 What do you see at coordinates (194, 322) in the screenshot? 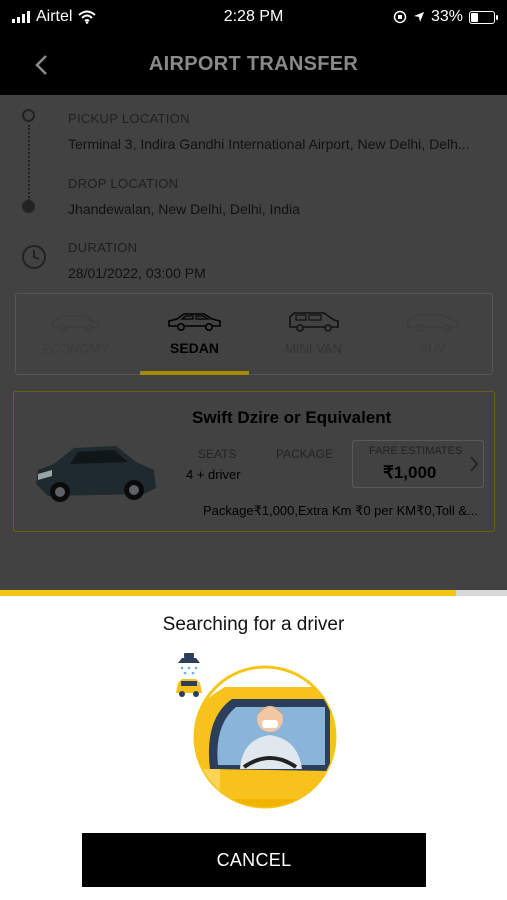
I see `sedan-icon` at bounding box center [194, 322].